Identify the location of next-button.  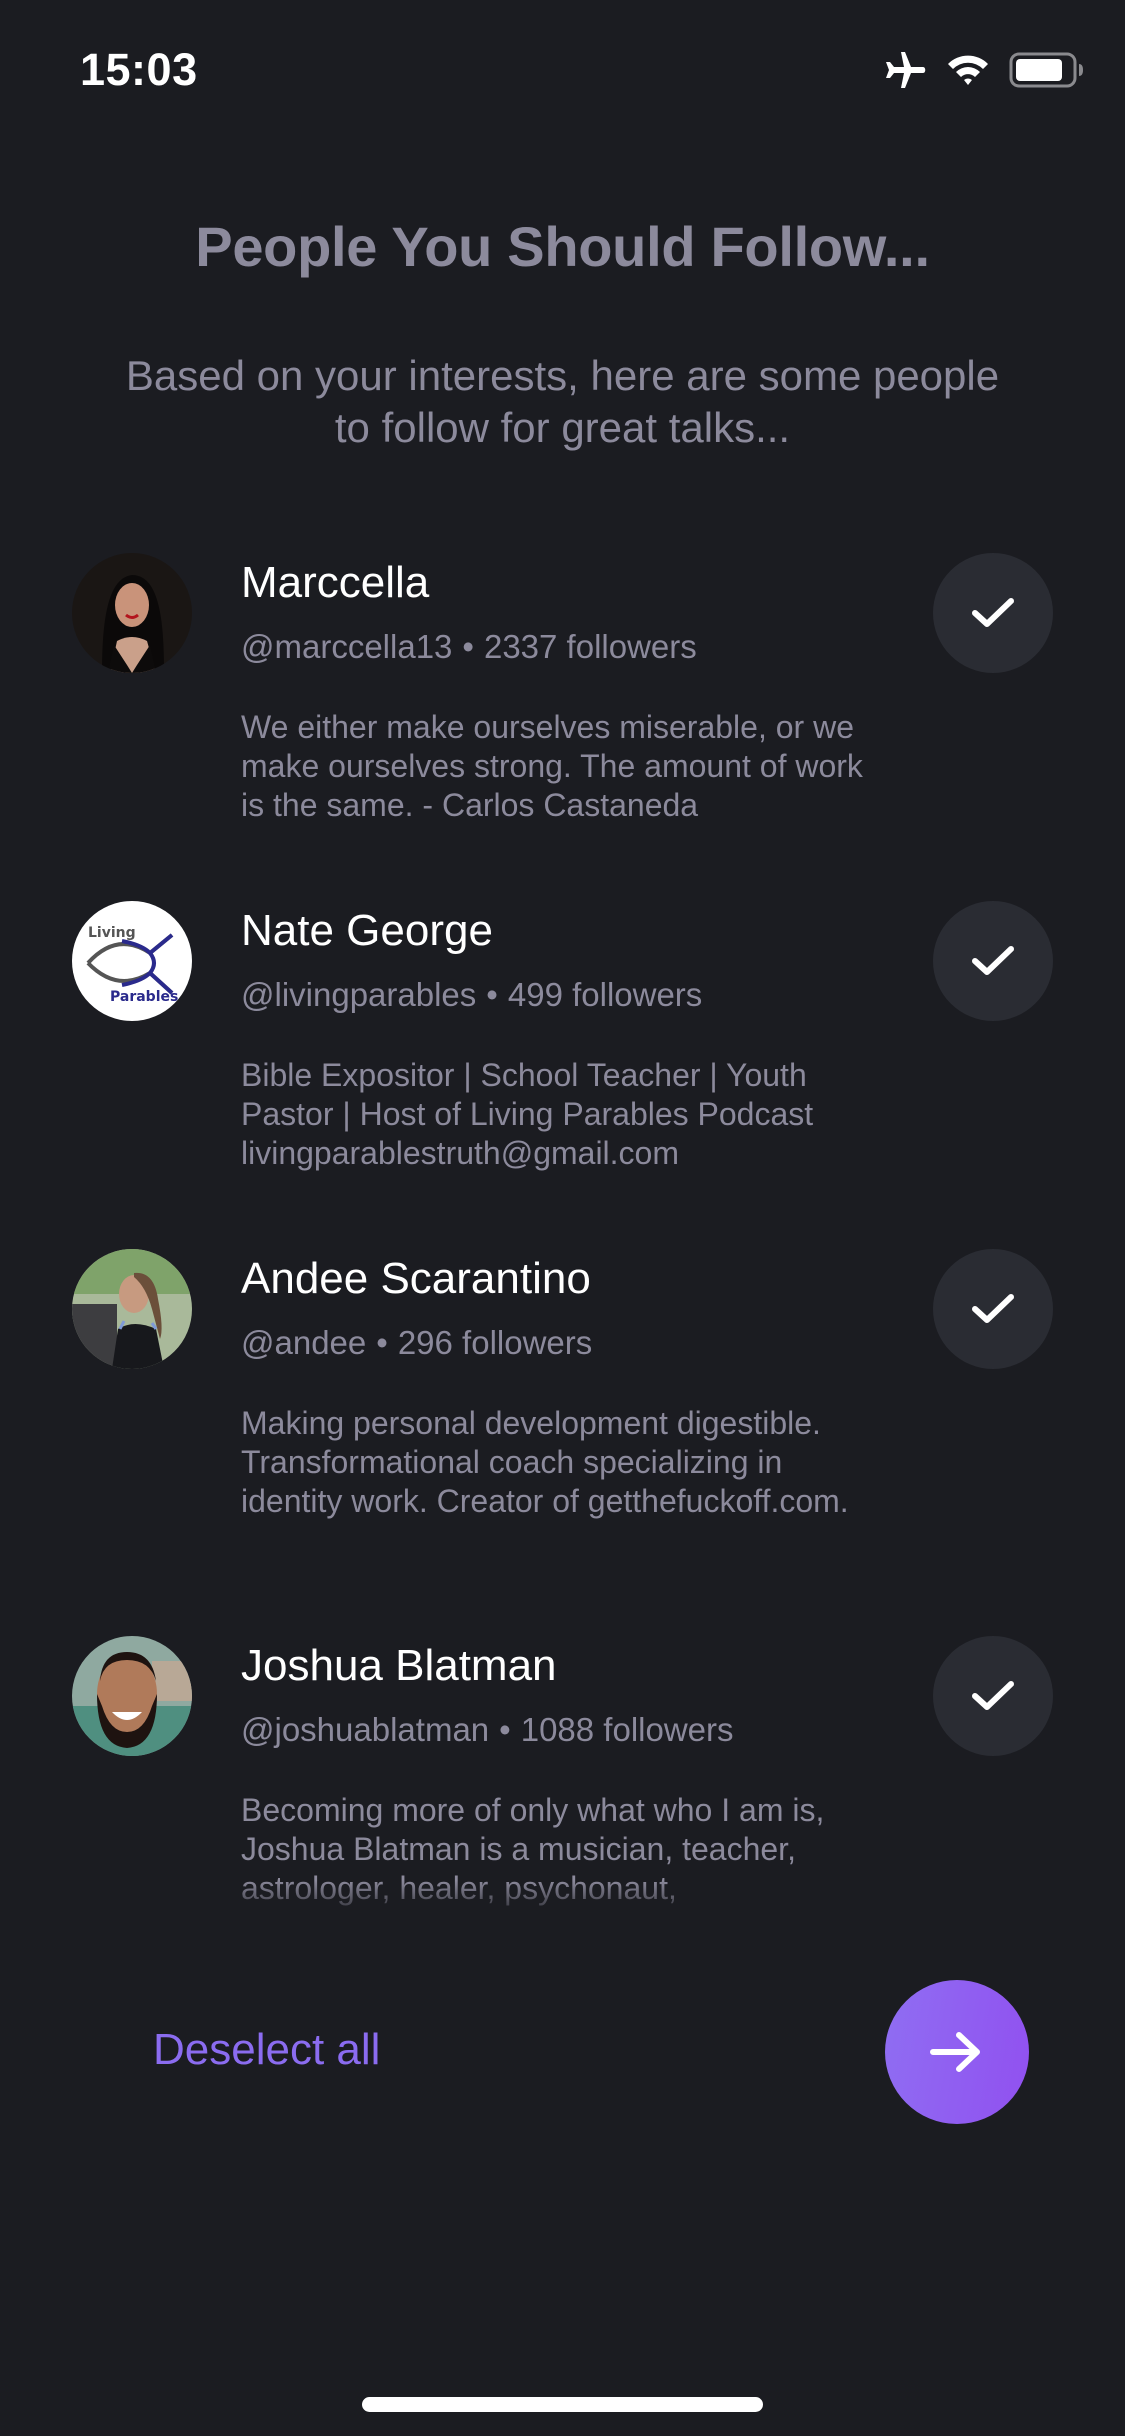
(957, 2052).